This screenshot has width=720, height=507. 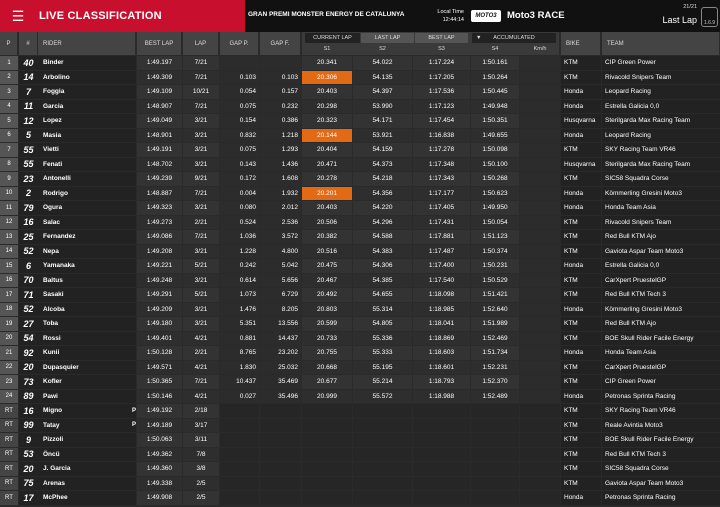 I want to click on col-gap-prev: GAP P., so click(x=239, y=43).